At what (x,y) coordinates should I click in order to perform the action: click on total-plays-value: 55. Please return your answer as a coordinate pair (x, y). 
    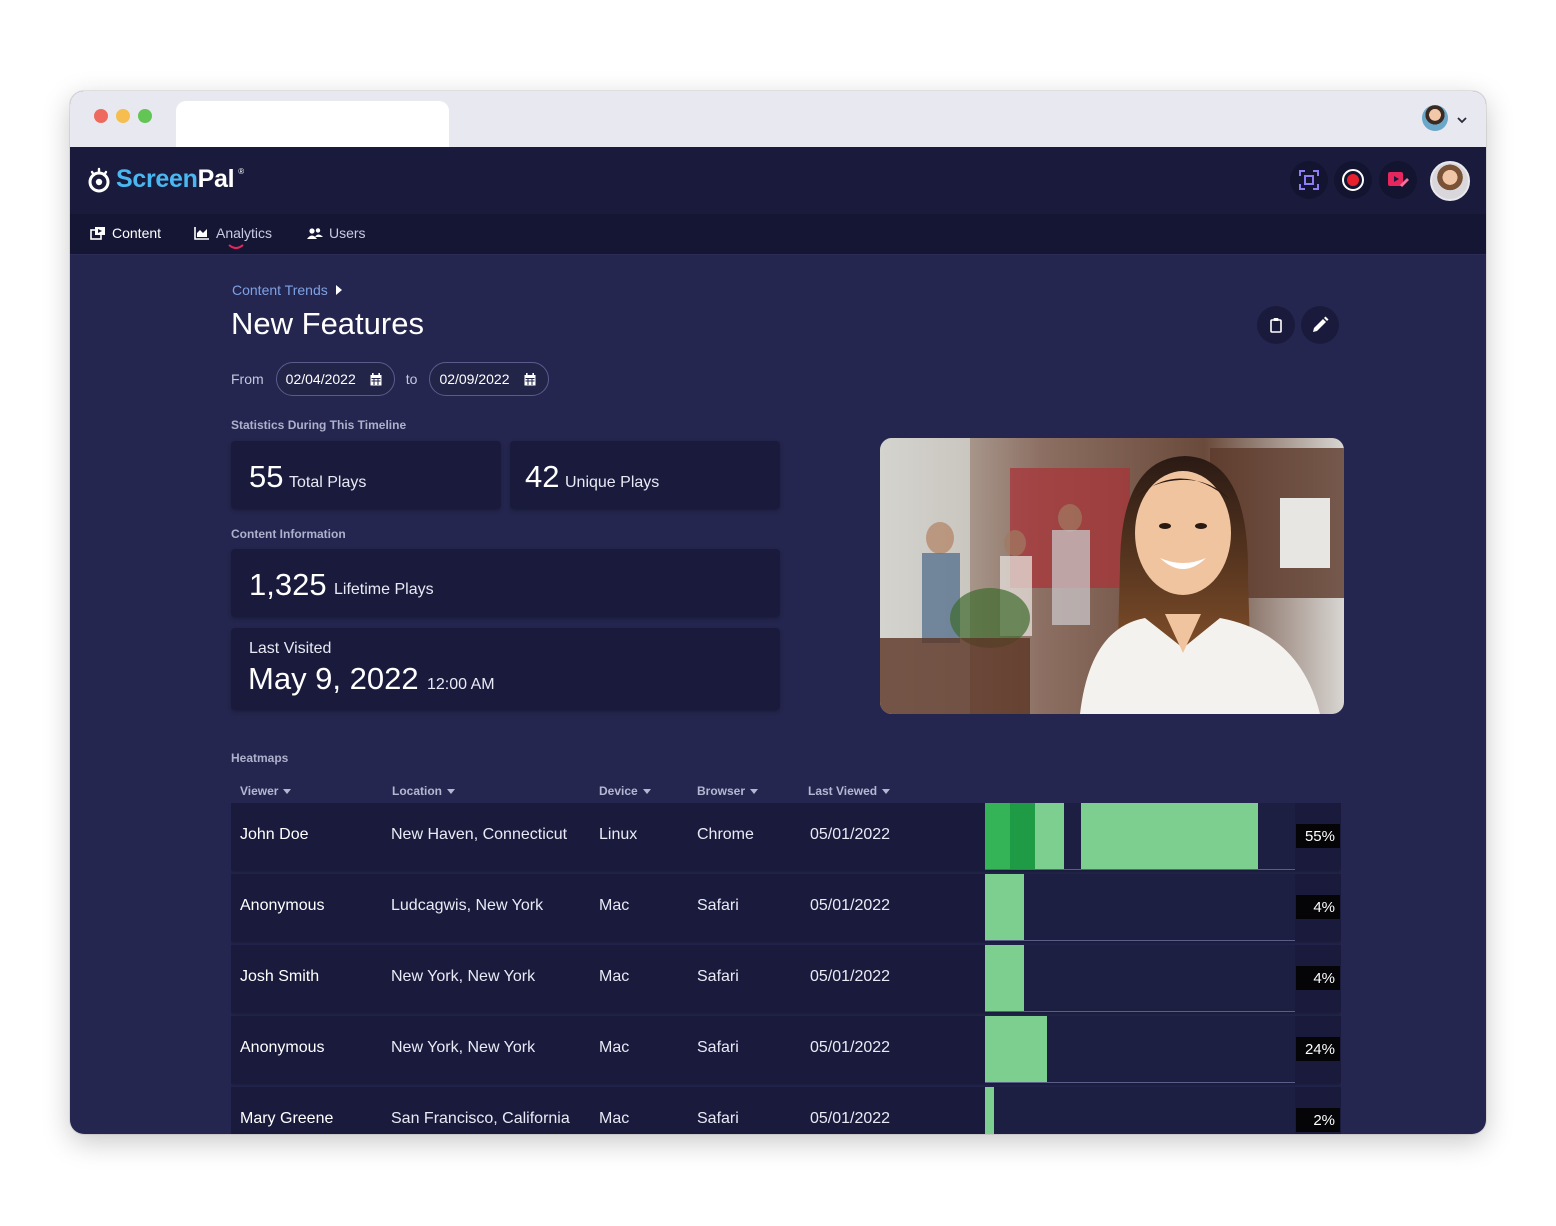
    Looking at the image, I should click on (266, 476).